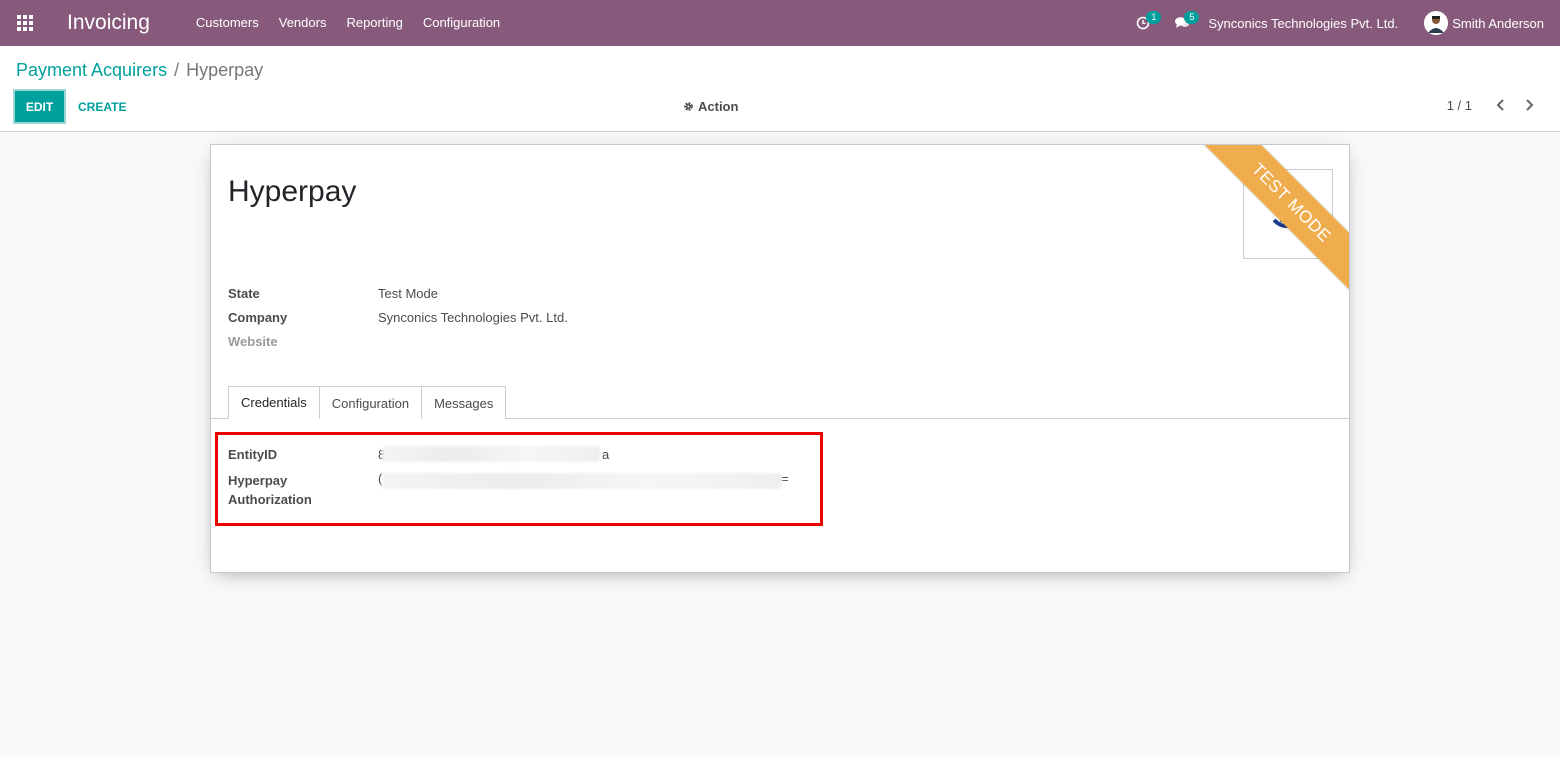 Image resolution: width=1560 pixels, height=757 pixels. I want to click on menu-item-vendors: Vendors, so click(303, 23).